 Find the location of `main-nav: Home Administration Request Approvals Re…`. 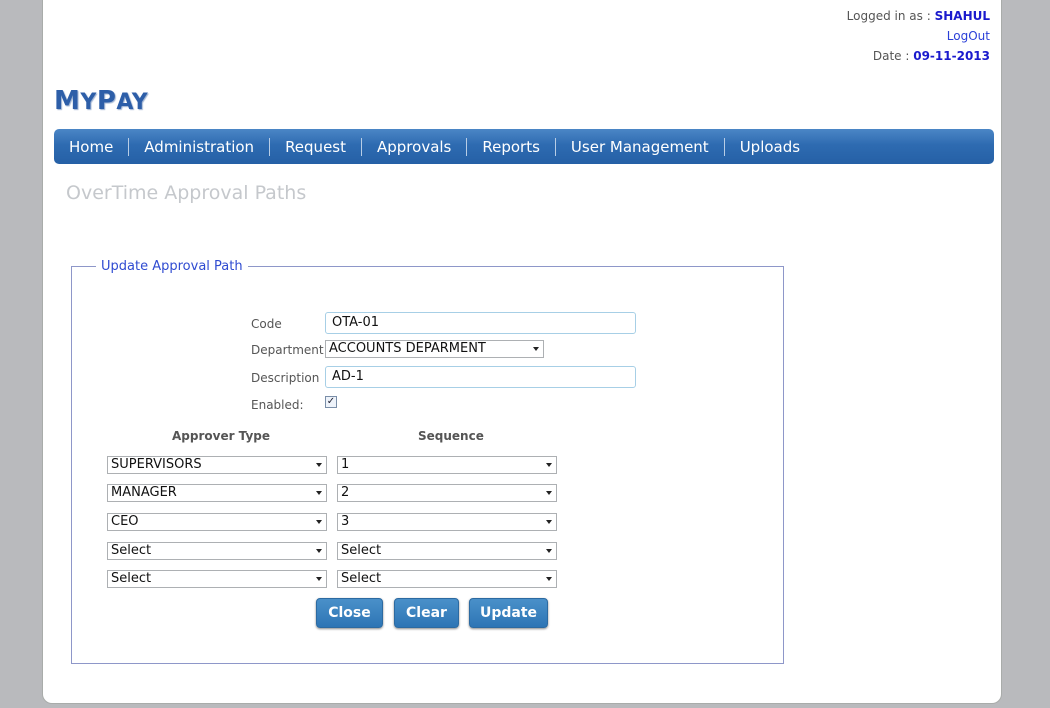

main-nav: Home Administration Request Approvals Re… is located at coordinates (524, 146).